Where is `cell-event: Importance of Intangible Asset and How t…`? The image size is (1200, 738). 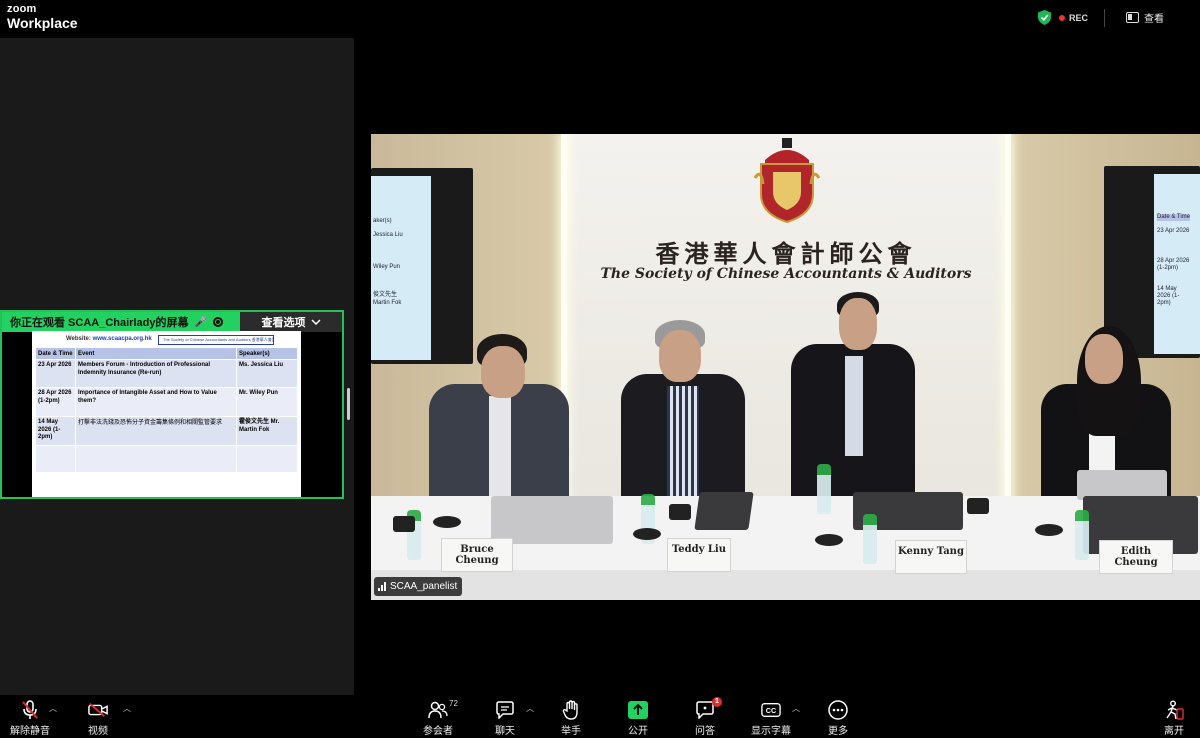 cell-event: Importance of Intangible Asset and How t… is located at coordinates (156, 402).